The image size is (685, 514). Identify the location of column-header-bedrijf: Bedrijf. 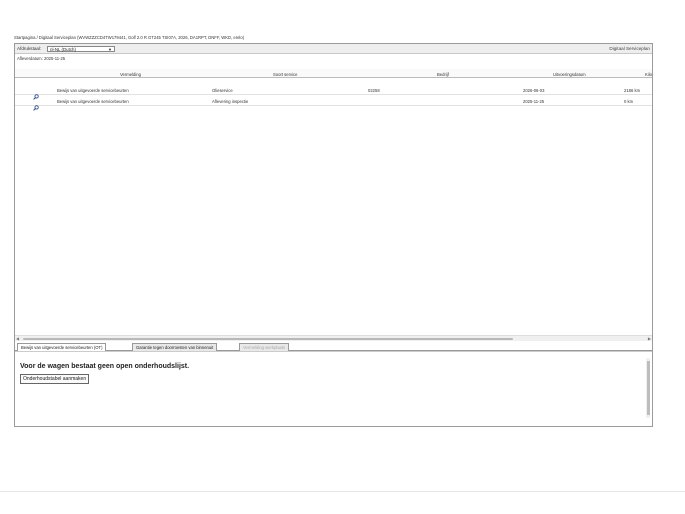
(443, 74).